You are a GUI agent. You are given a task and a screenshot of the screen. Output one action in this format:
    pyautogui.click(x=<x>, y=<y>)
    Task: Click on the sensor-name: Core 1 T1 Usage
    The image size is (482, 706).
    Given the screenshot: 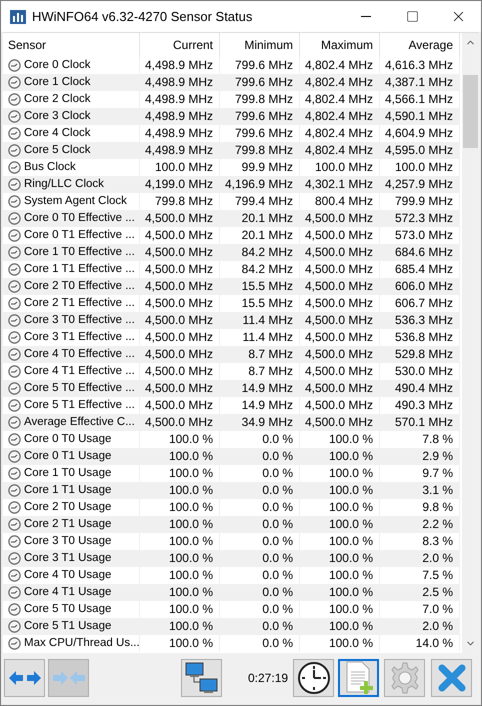 What is the action you would take?
    pyautogui.click(x=68, y=490)
    